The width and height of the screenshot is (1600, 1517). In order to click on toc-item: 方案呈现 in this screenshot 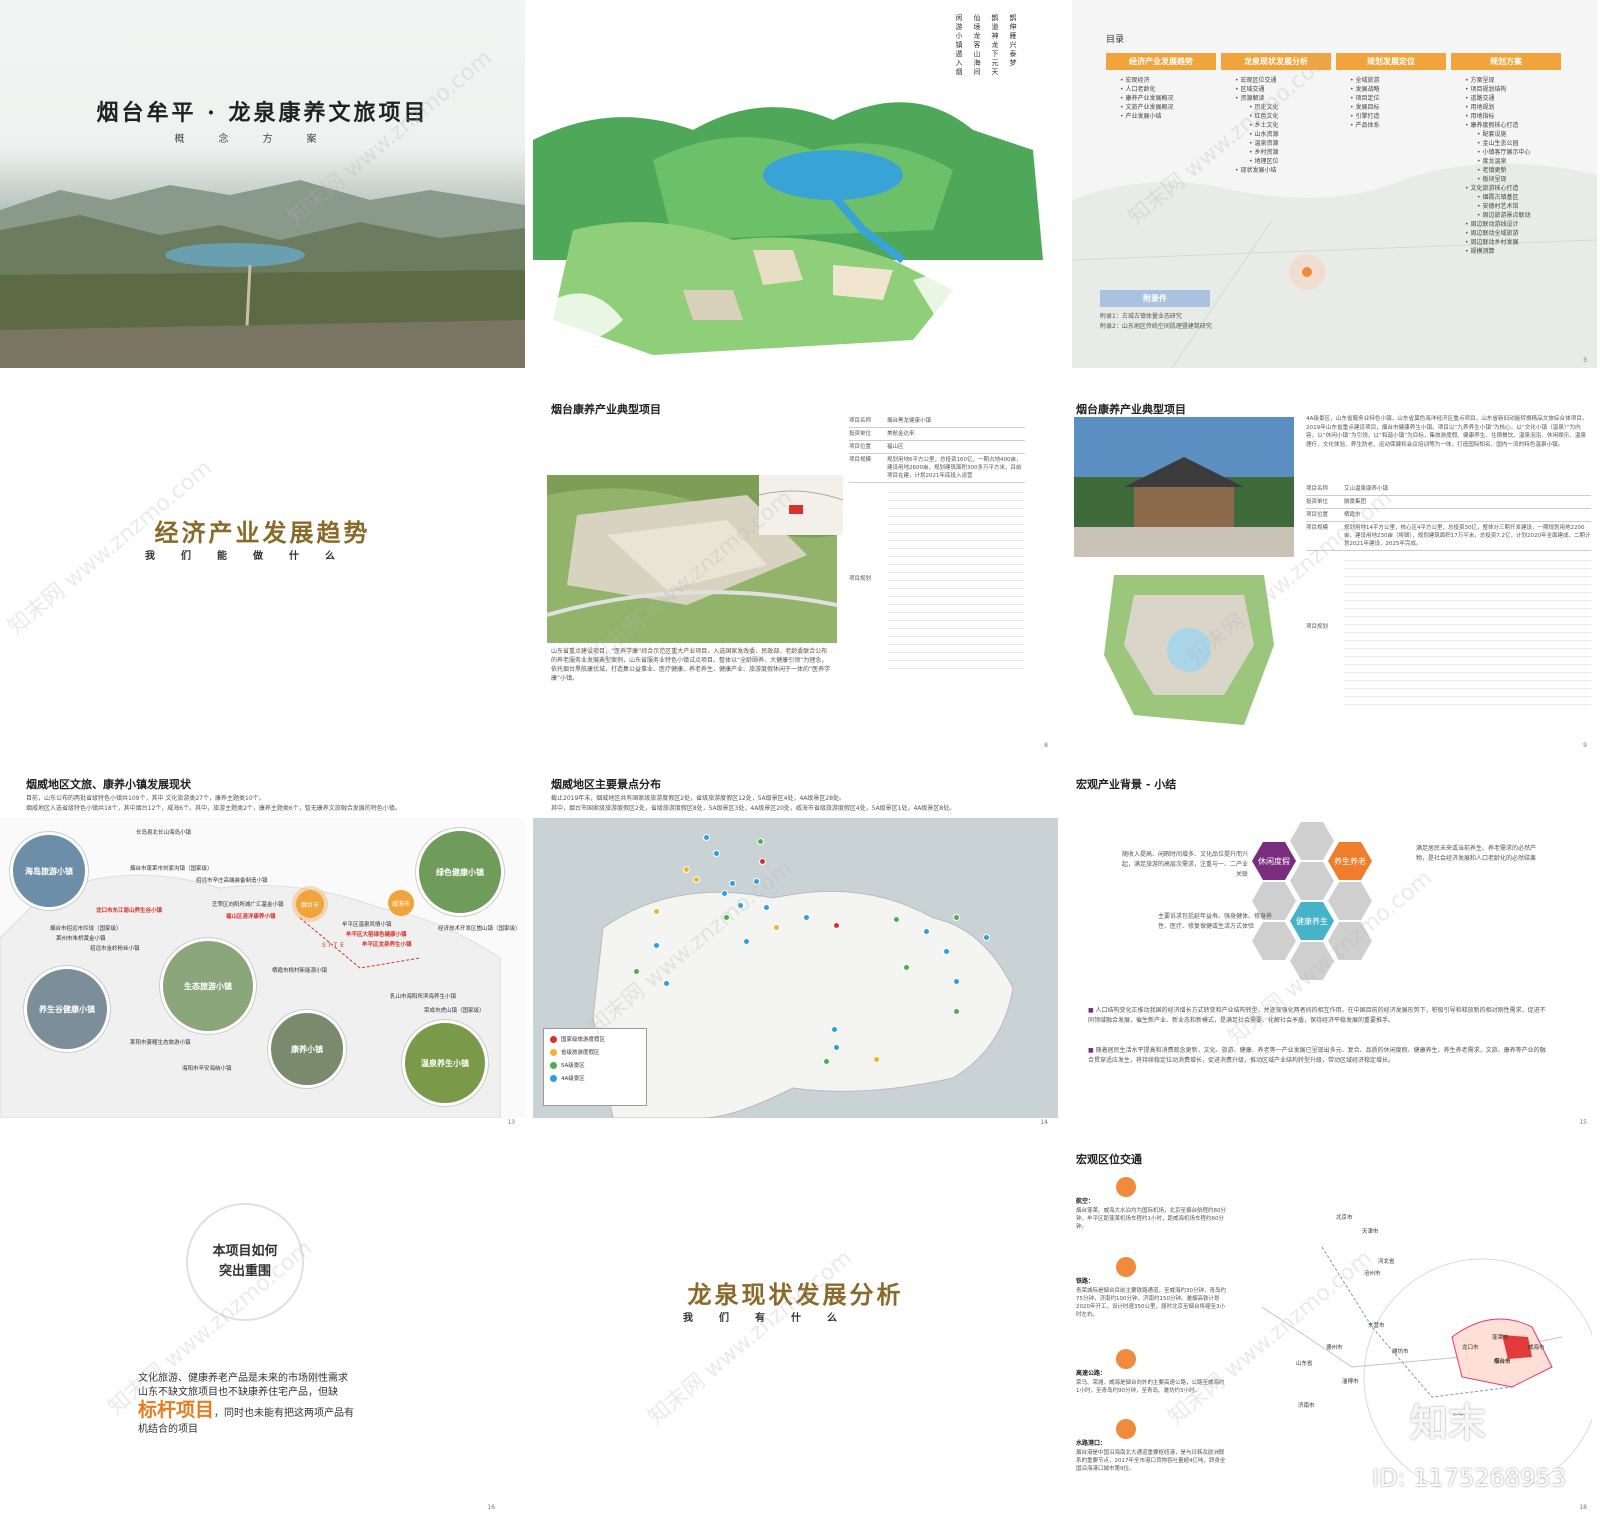, I will do `click(1497, 80)`.